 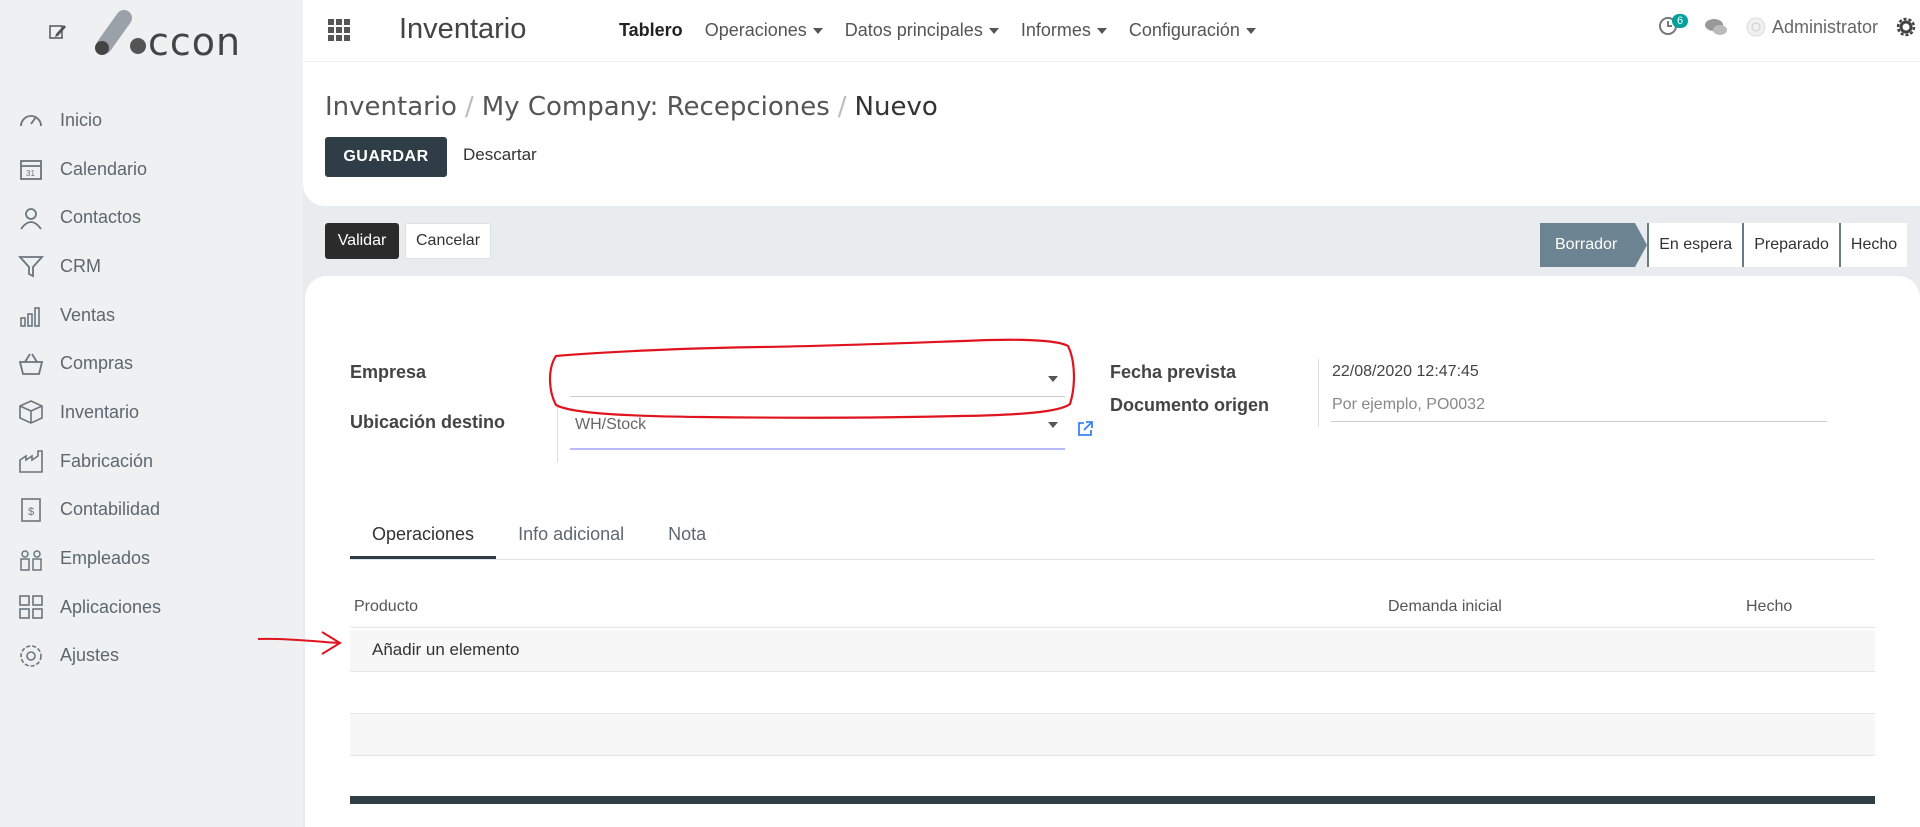 I want to click on company-logo: ccon, so click(x=168, y=36).